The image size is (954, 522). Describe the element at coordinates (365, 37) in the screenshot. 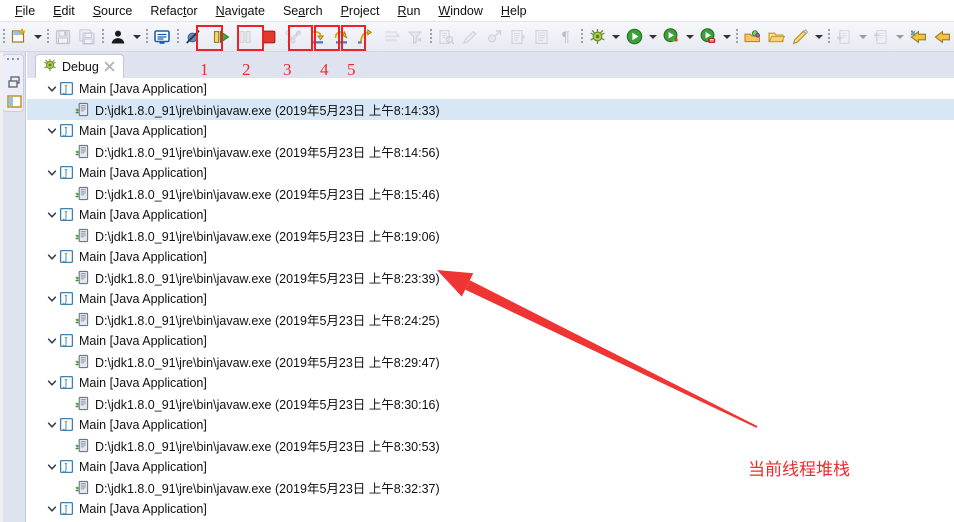

I see `step-return-button` at that location.